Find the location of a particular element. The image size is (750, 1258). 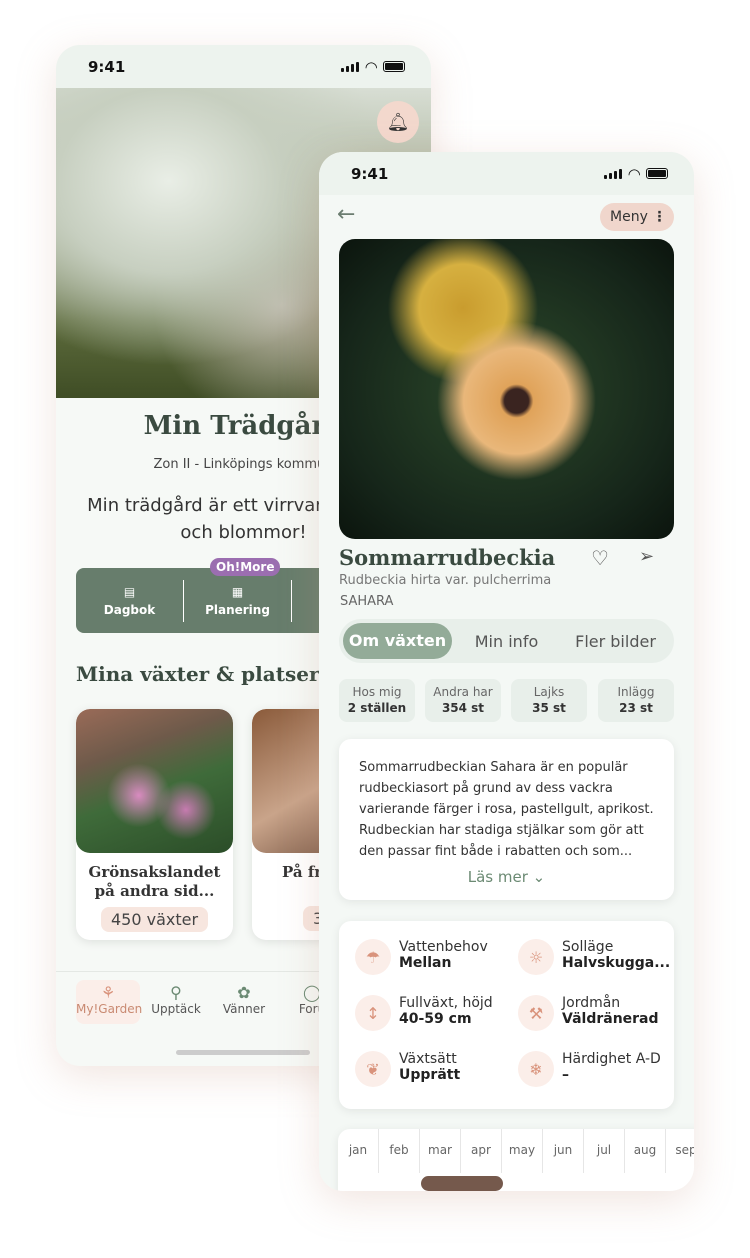

info-height: ↕ Fullväxt, höjd 40-59 cm is located at coordinates (424, 1013).